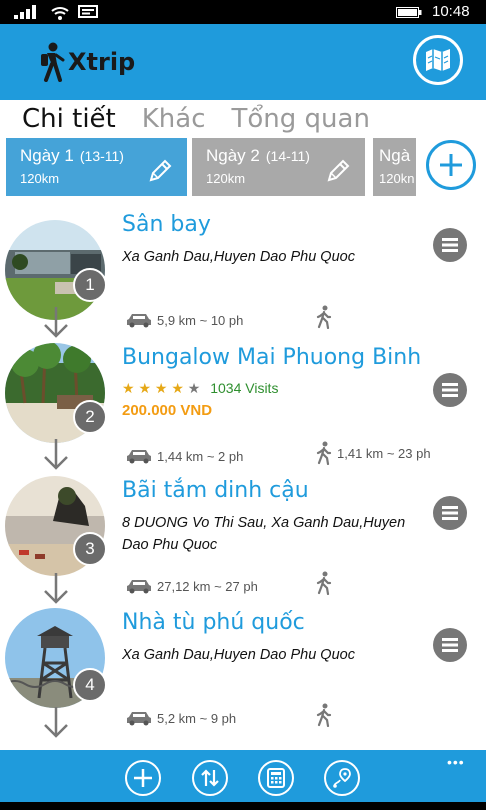 The image size is (486, 810). I want to click on day-distance: 120kn, so click(397, 178).